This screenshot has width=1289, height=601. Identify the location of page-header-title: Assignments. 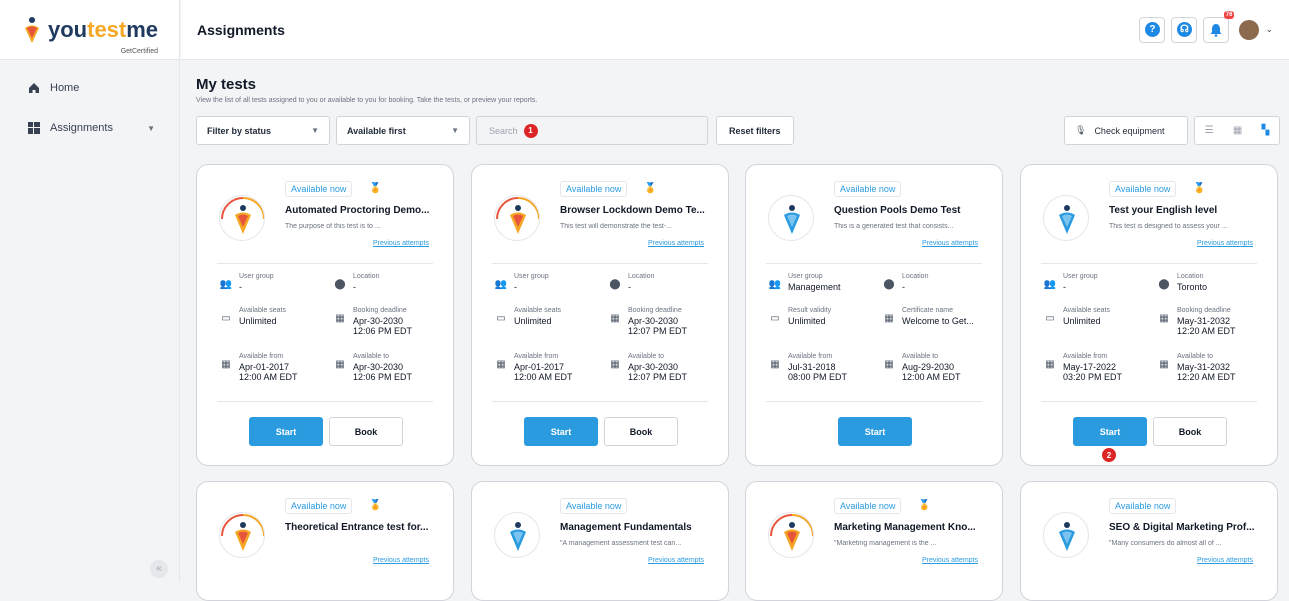
(241, 29).